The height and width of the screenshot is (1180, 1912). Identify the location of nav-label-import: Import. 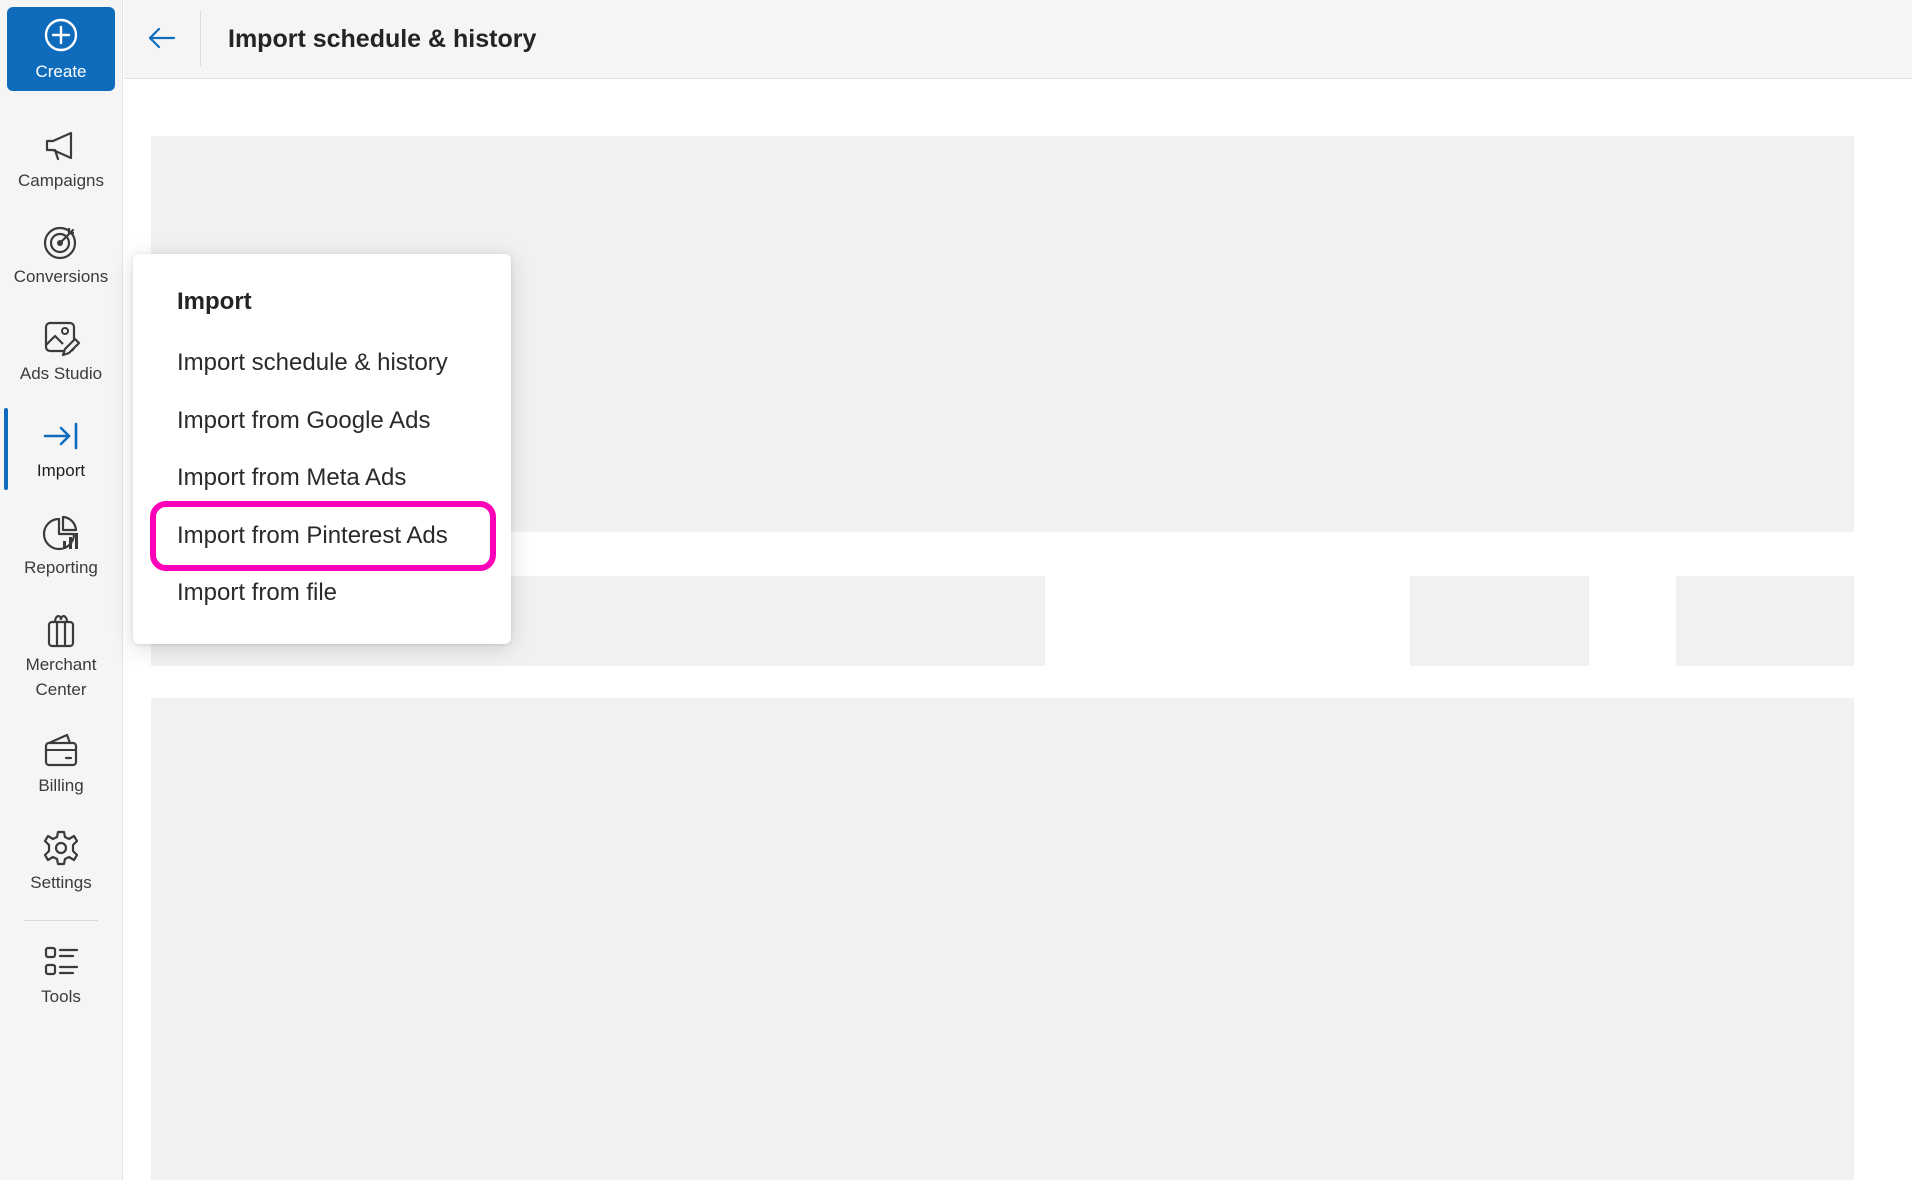
(61, 470).